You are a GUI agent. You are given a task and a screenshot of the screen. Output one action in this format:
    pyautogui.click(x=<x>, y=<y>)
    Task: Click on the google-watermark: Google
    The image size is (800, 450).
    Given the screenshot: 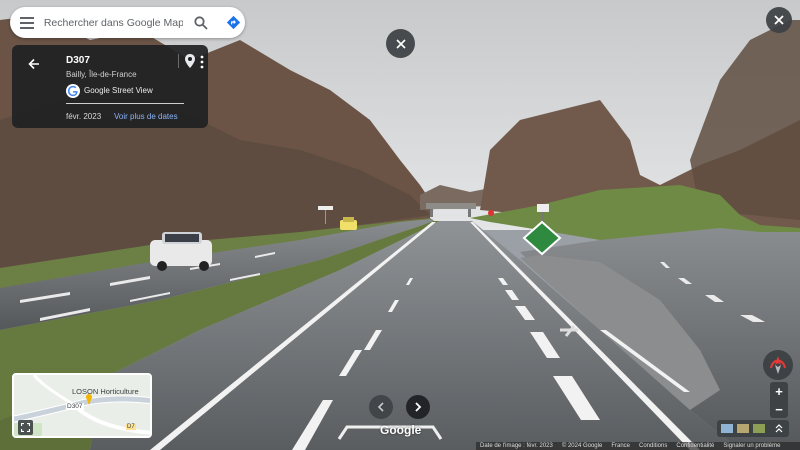 What is the action you would take?
    pyautogui.click(x=401, y=430)
    